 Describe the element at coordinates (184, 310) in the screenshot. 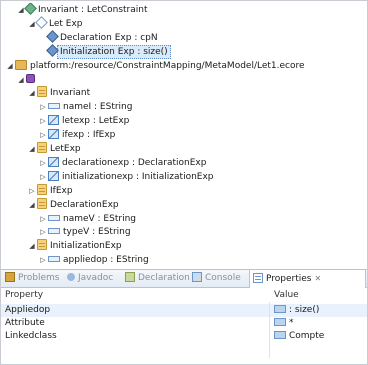

I see `property-row: Appliedop : size()` at that location.